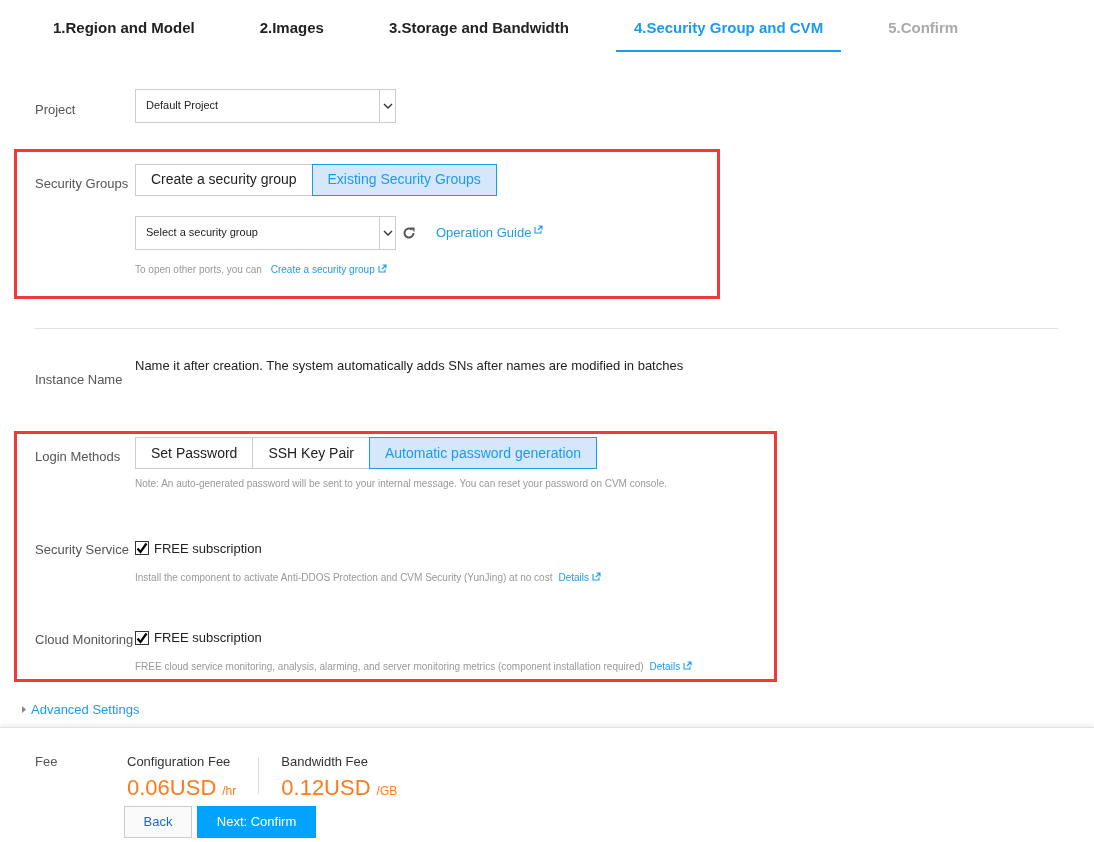  I want to click on field-label: Security Groups, so click(82, 183).